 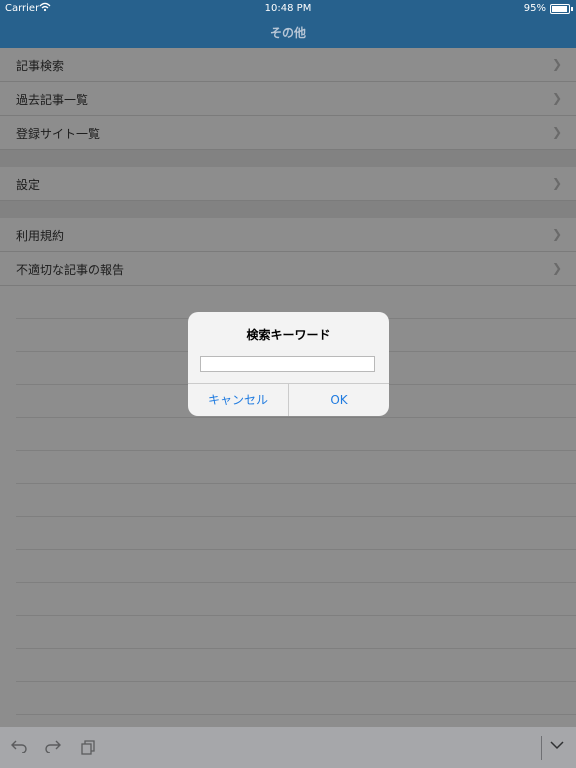 I want to click on menu-item-settings: 設定 ❯, so click(x=288, y=184).